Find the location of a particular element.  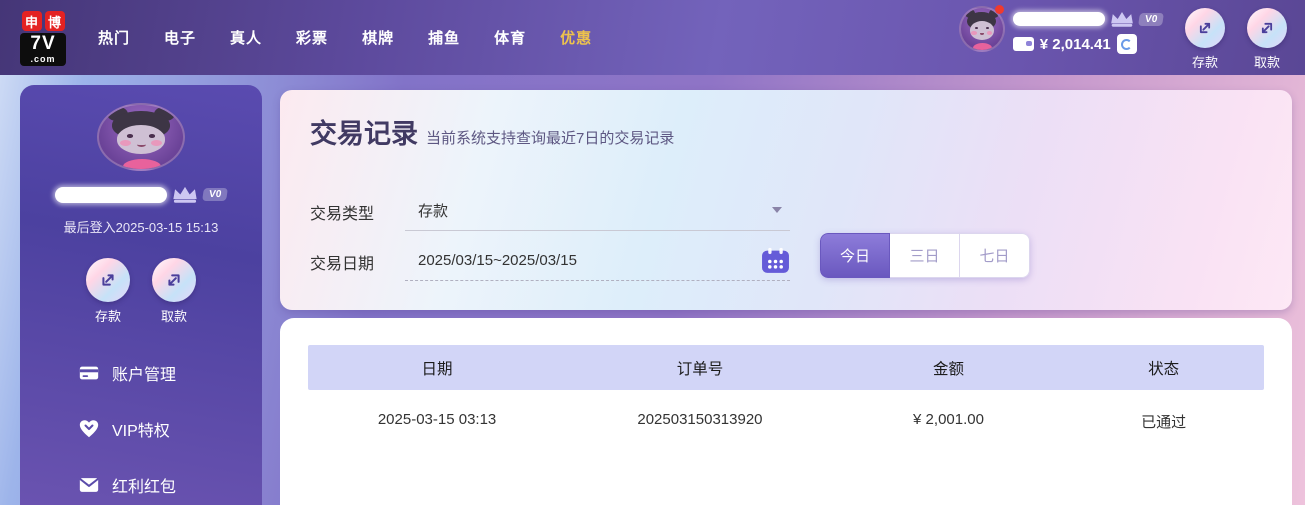

sidebar-deposit-button: 存款 is located at coordinates (108, 291).